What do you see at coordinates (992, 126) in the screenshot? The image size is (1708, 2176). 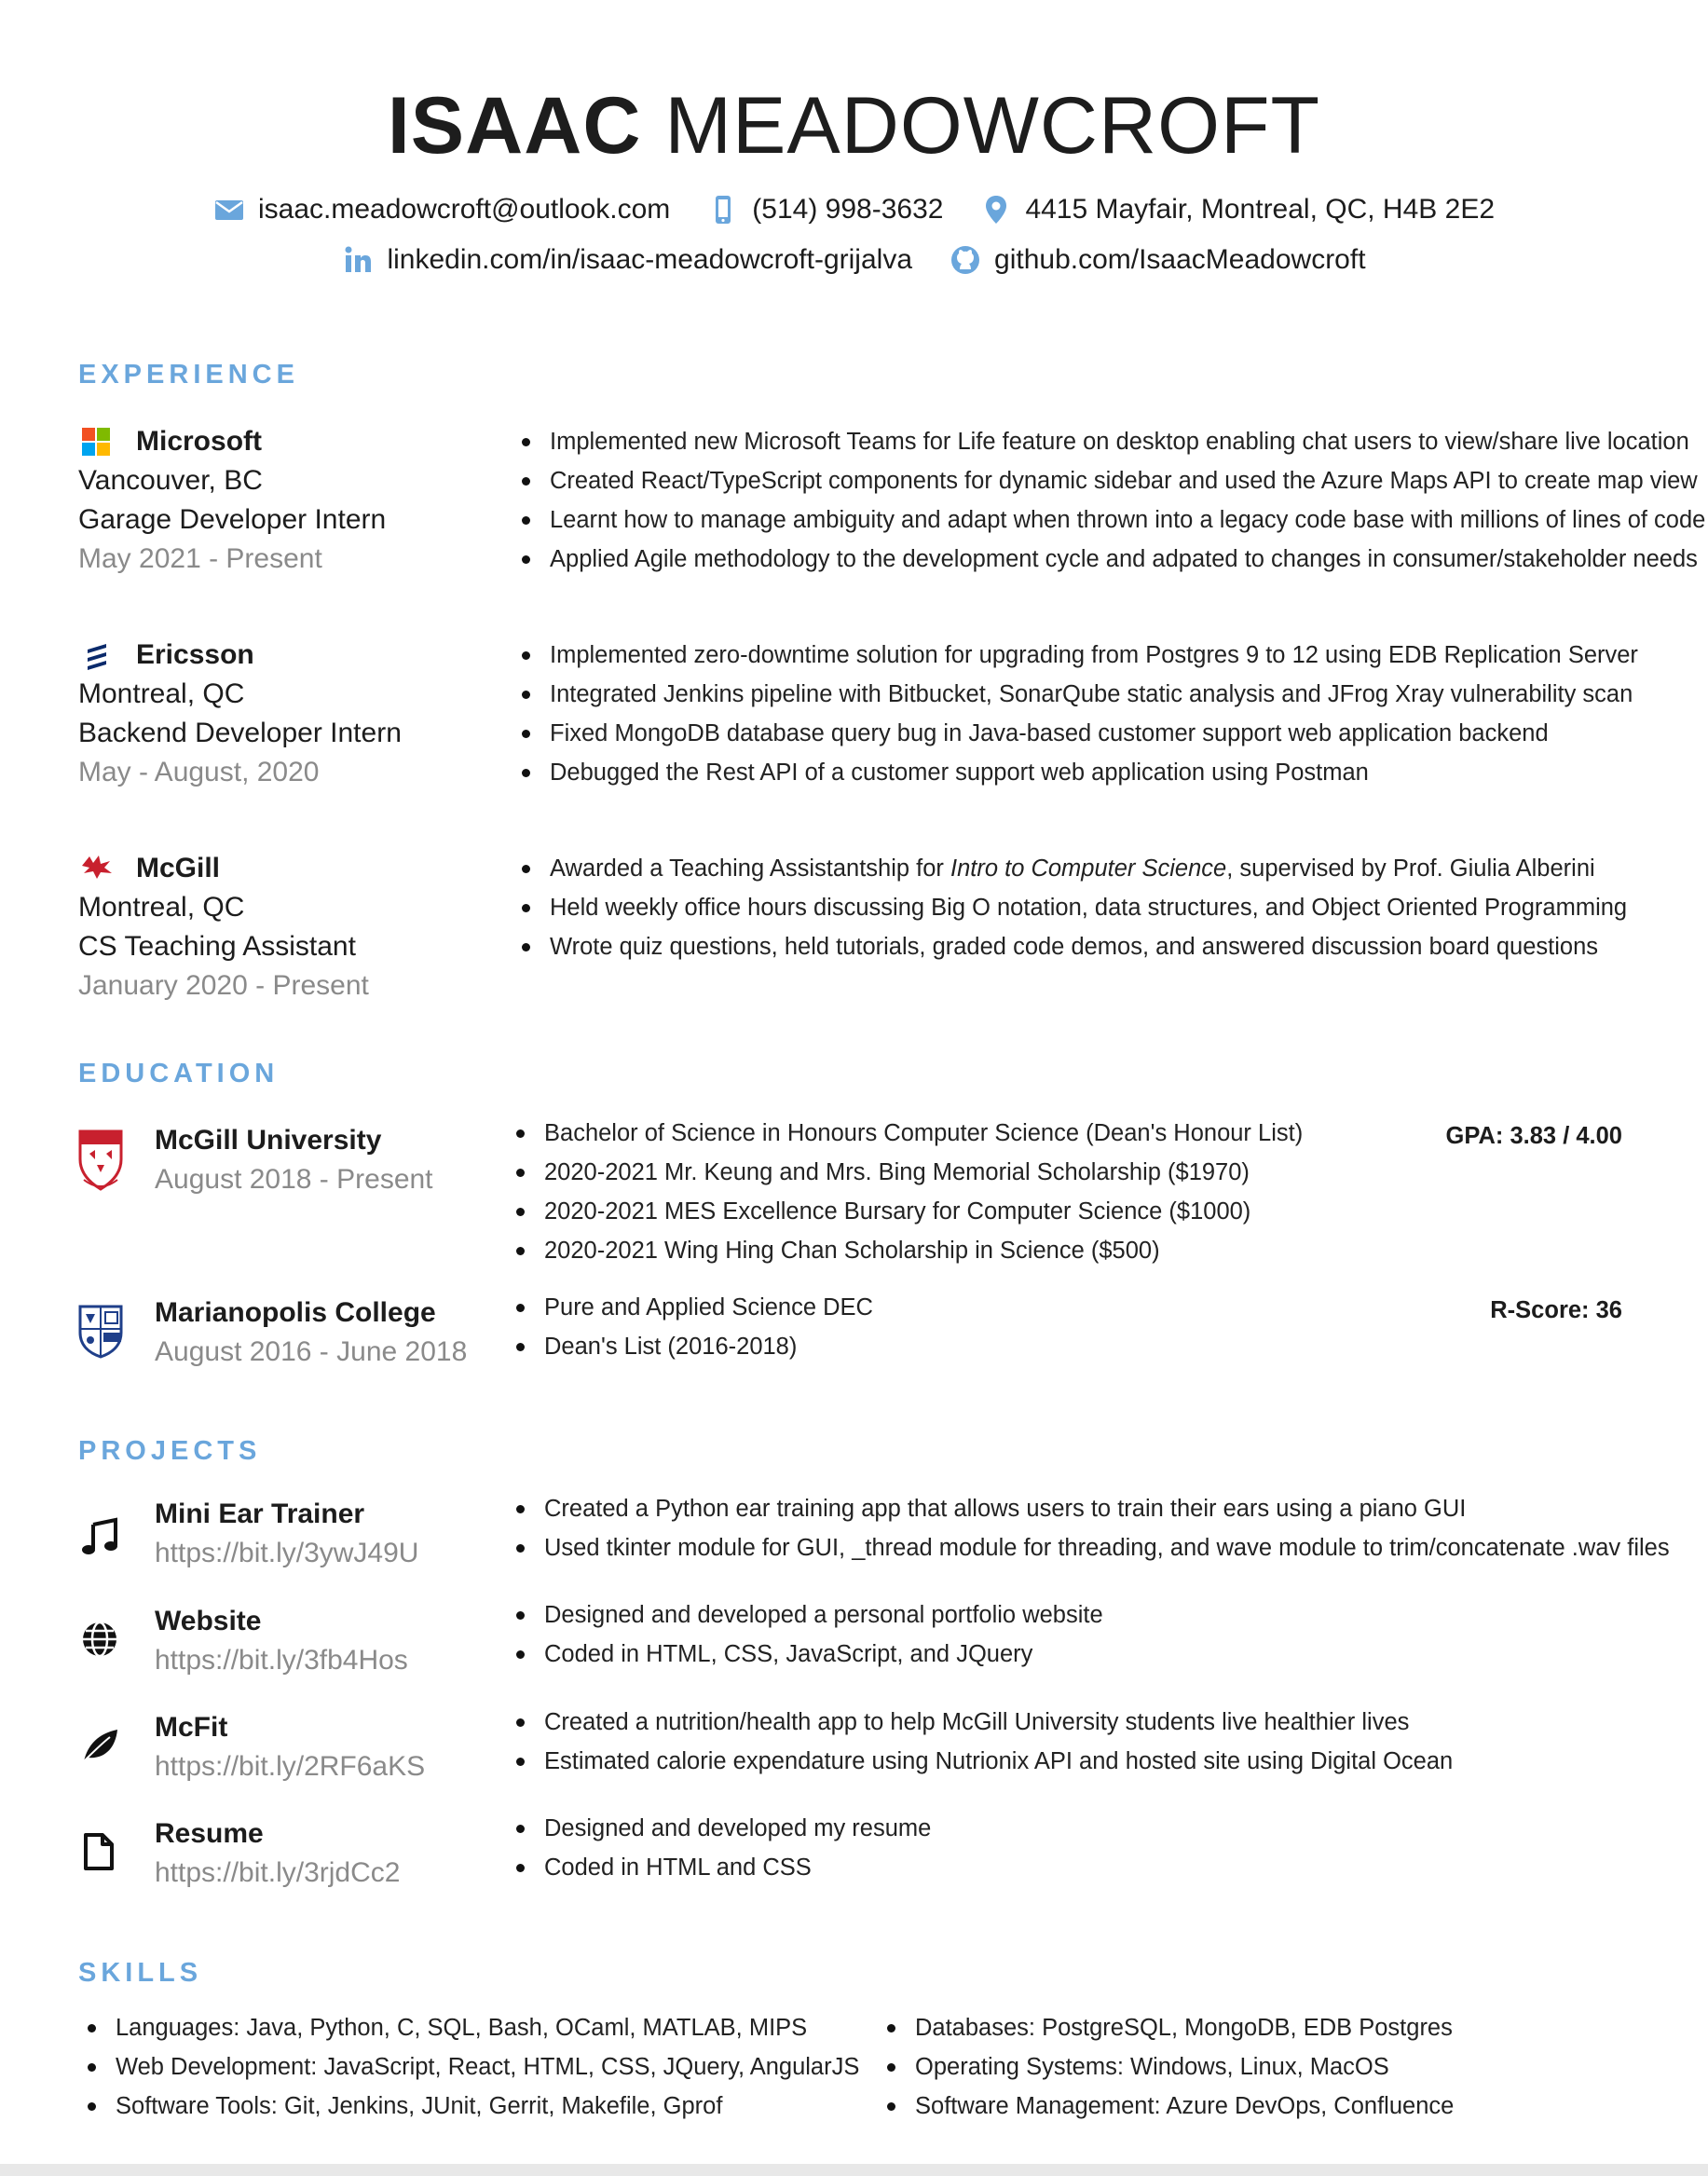 I see `last-name: MEADOWCROFT` at bounding box center [992, 126].